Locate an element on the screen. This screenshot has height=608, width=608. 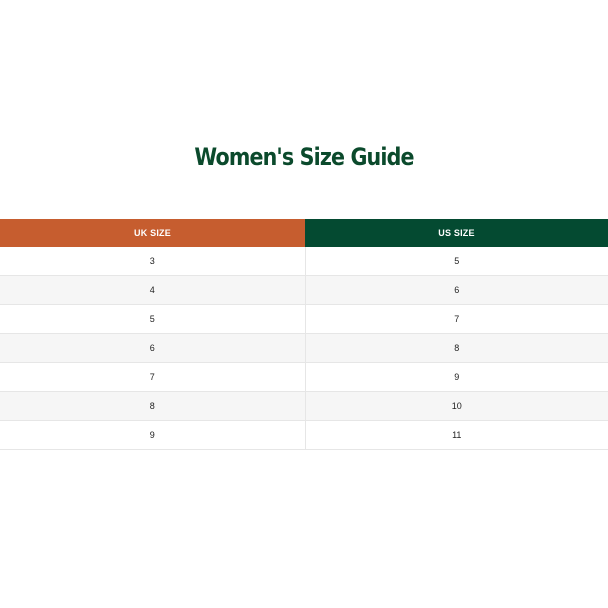
table-row: 9 11 is located at coordinates (304, 435).